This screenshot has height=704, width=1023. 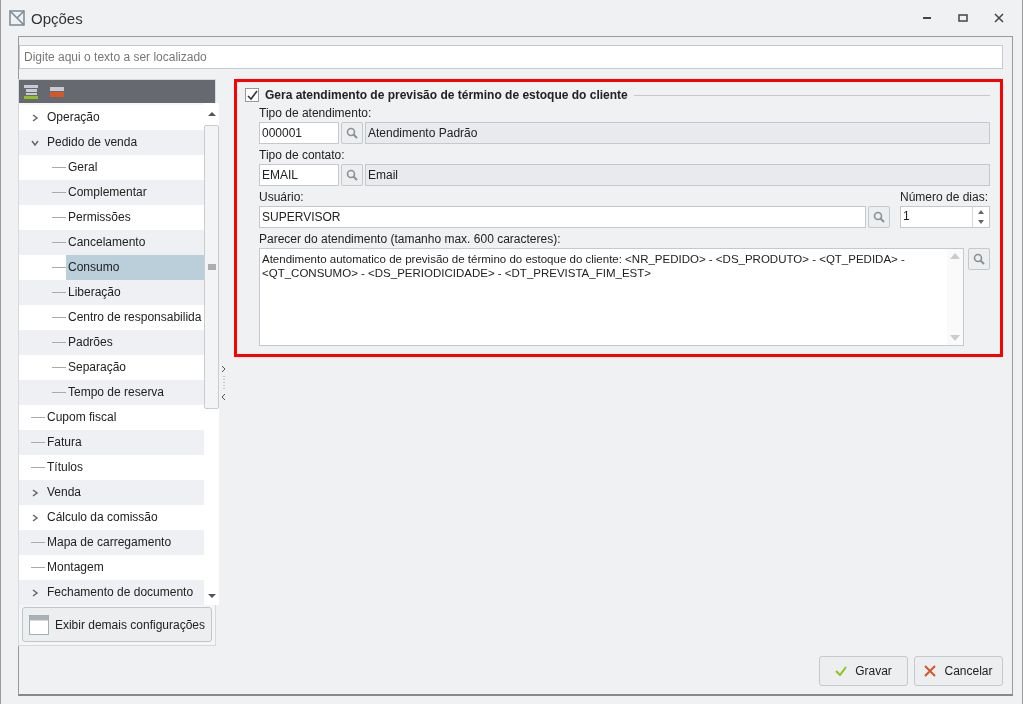 I want to click on field-label: Tipo de atendimento:, so click(x=316, y=113).